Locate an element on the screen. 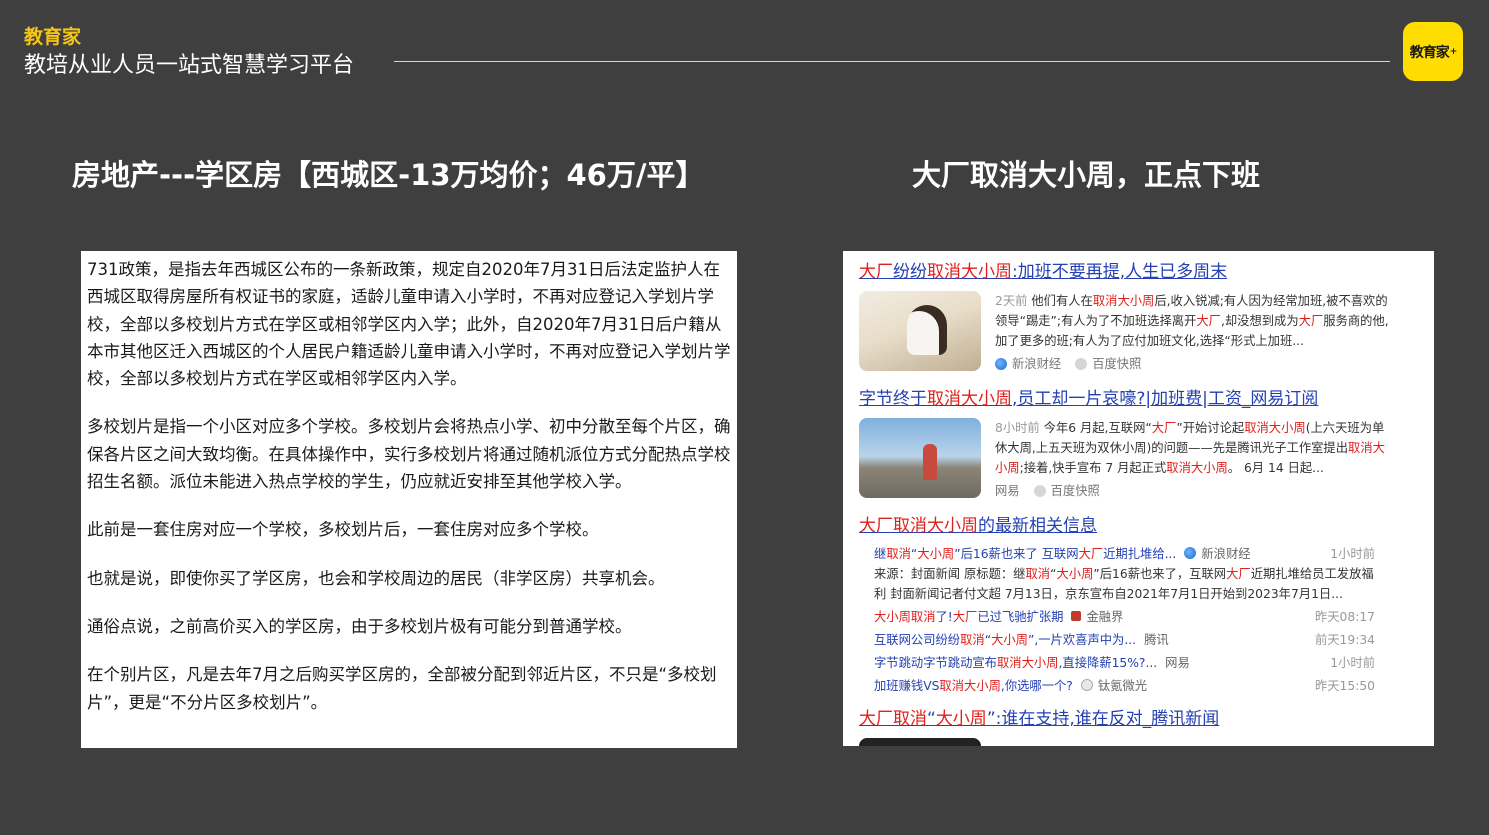 This screenshot has height=835, width=1489. snippet-text: 今年6 月起,互联网“ is located at coordinates (1097, 428).